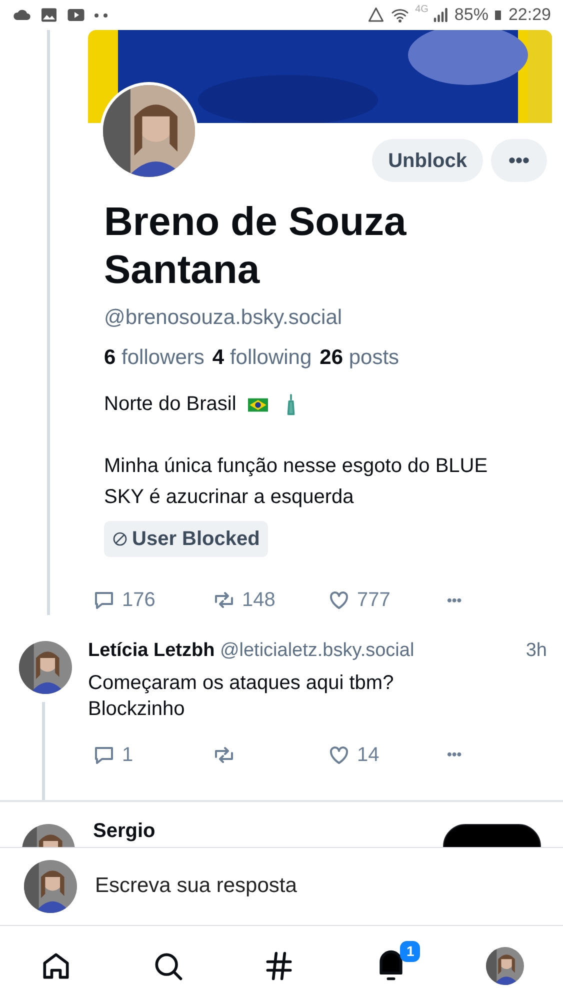 Image resolution: width=563 pixels, height=1000 pixels. Describe the element at coordinates (505, 966) in the screenshot. I see `profile-avatar` at that location.